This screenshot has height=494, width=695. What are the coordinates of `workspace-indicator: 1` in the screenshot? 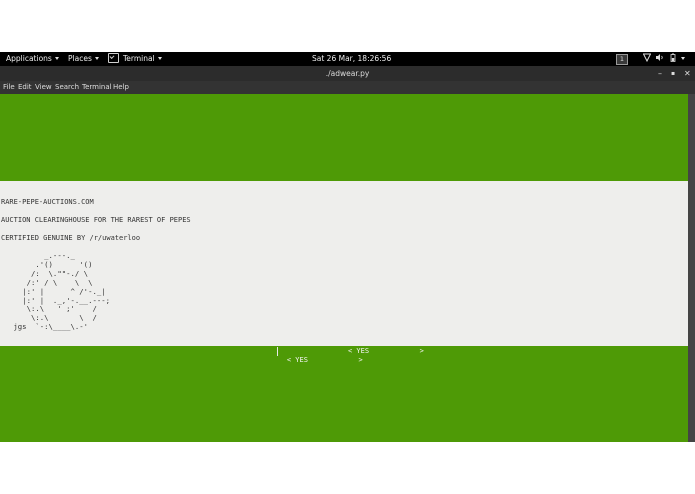 It's located at (622, 59).